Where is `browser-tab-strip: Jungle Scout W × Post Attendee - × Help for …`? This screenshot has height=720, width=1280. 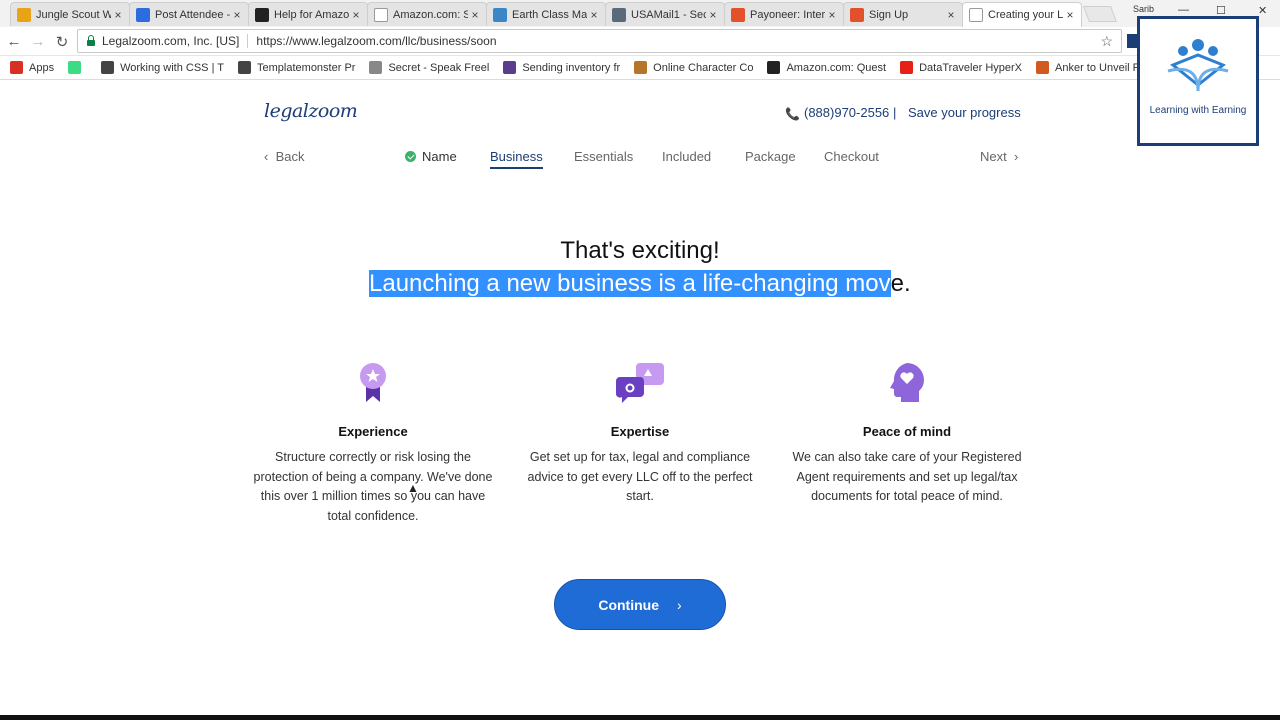
browser-tab-strip: Jungle Scout W × Post Attendee - × Help for … is located at coordinates (640, 13).